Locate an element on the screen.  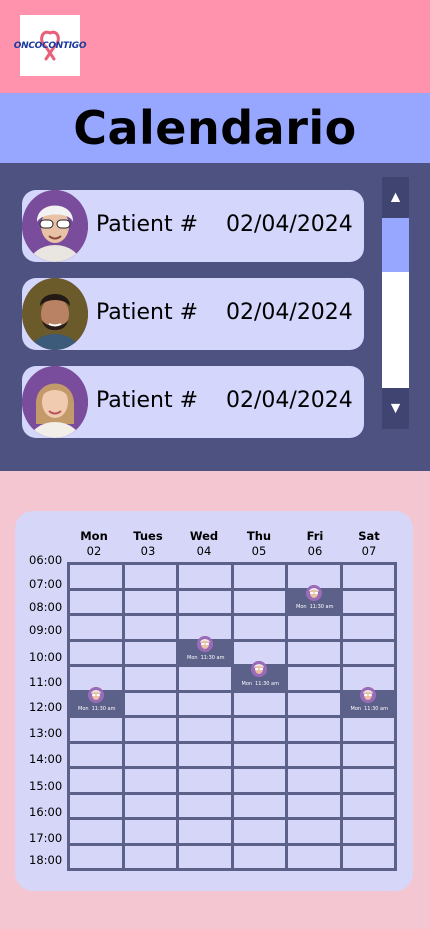
scroll-up-button: ▲ is located at coordinates (395, 197).